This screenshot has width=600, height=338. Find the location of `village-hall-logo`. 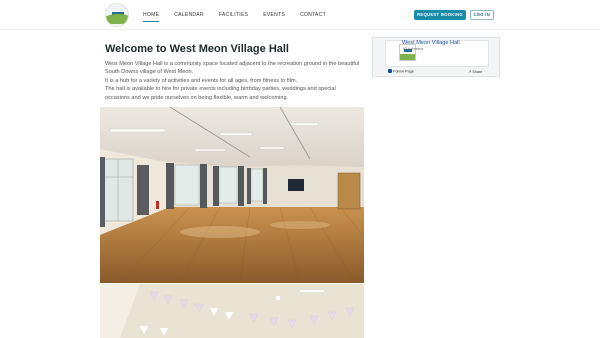

village-hall-logo is located at coordinates (117, 15).